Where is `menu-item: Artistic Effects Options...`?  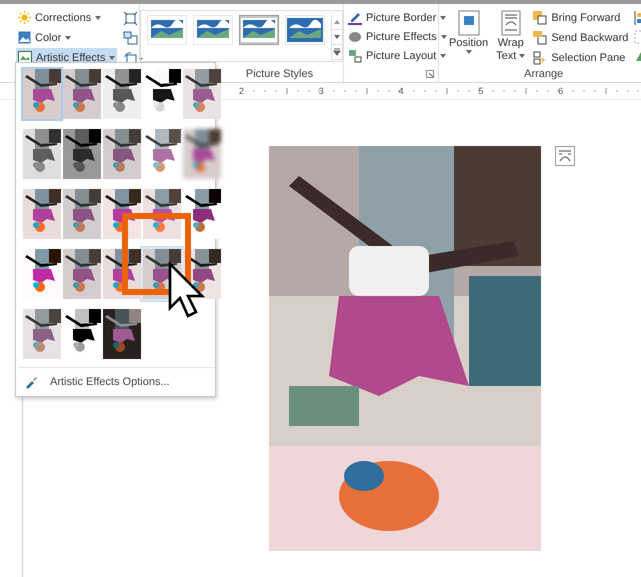
menu-item: Artistic Effects Options... is located at coordinates (116, 381).